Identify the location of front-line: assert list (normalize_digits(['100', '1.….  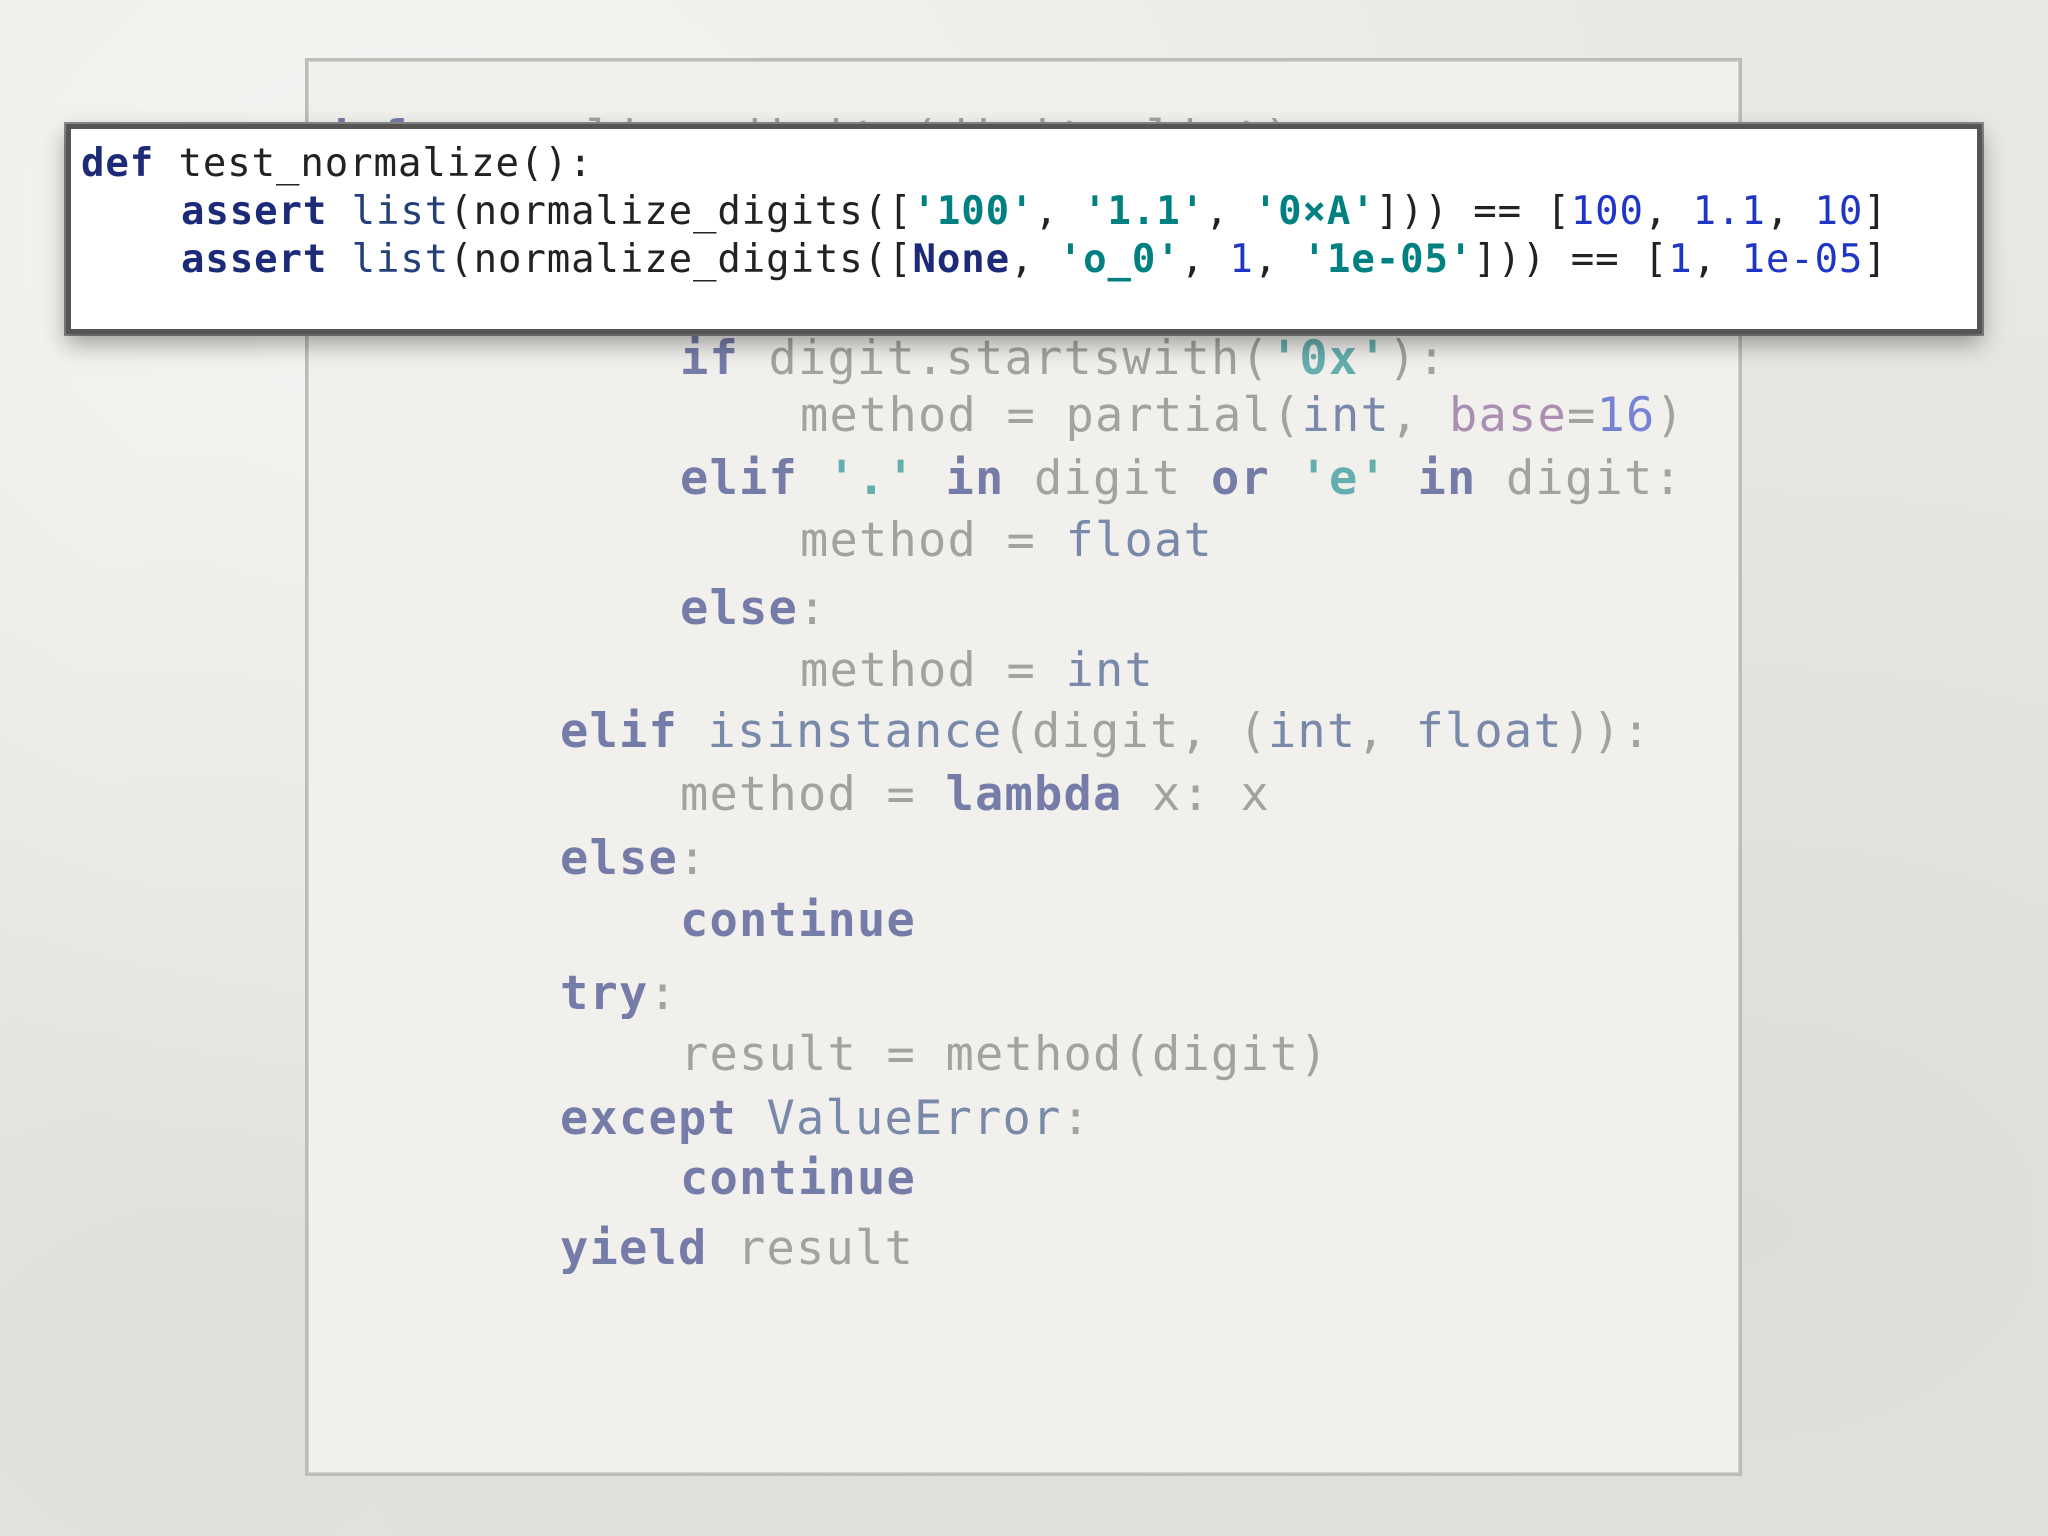
(1034, 211).